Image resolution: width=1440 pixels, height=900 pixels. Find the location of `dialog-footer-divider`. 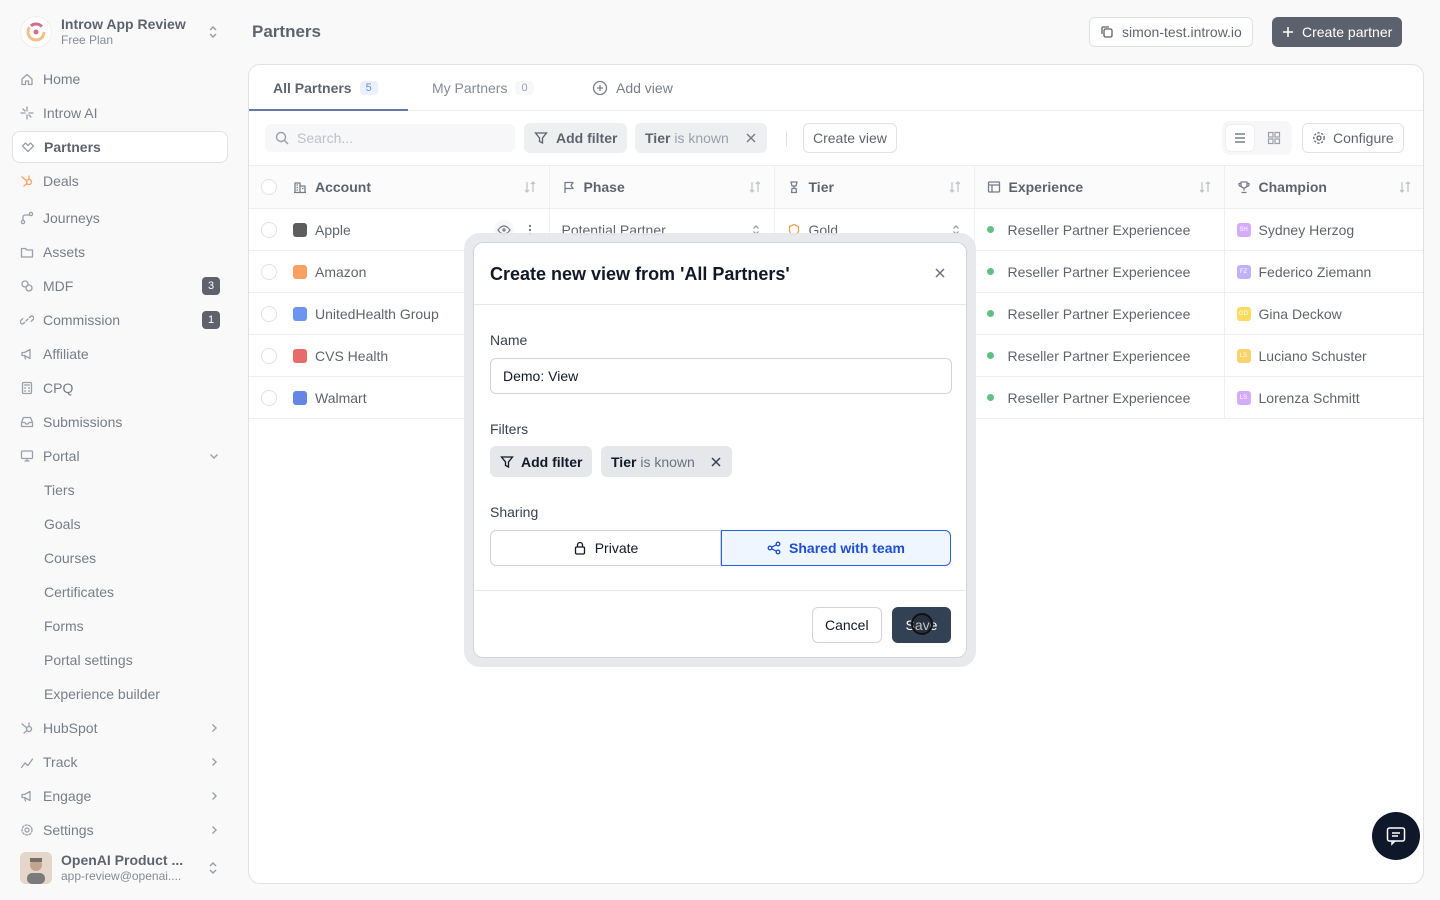

dialog-footer-divider is located at coordinates (720, 590).